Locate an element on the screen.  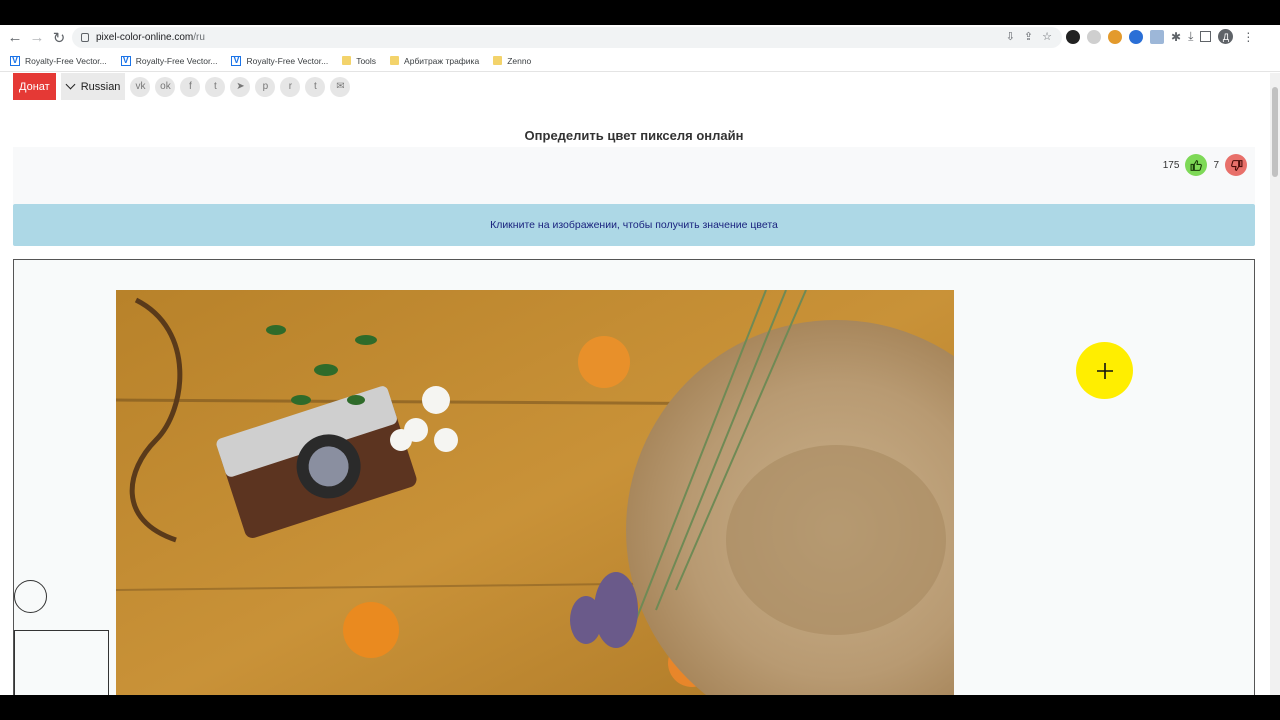
reddit-icon: r is located at coordinates (290, 86).